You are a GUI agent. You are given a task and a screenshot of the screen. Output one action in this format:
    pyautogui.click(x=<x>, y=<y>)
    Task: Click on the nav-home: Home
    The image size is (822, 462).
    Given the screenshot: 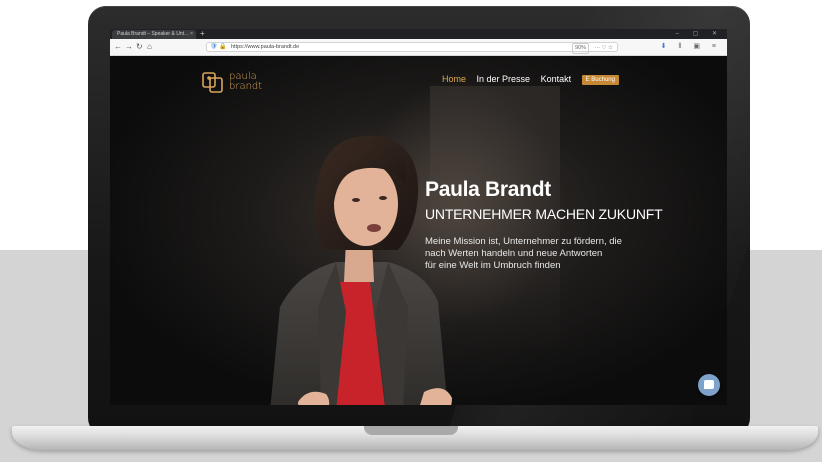 What is the action you would take?
    pyautogui.click(x=454, y=79)
    